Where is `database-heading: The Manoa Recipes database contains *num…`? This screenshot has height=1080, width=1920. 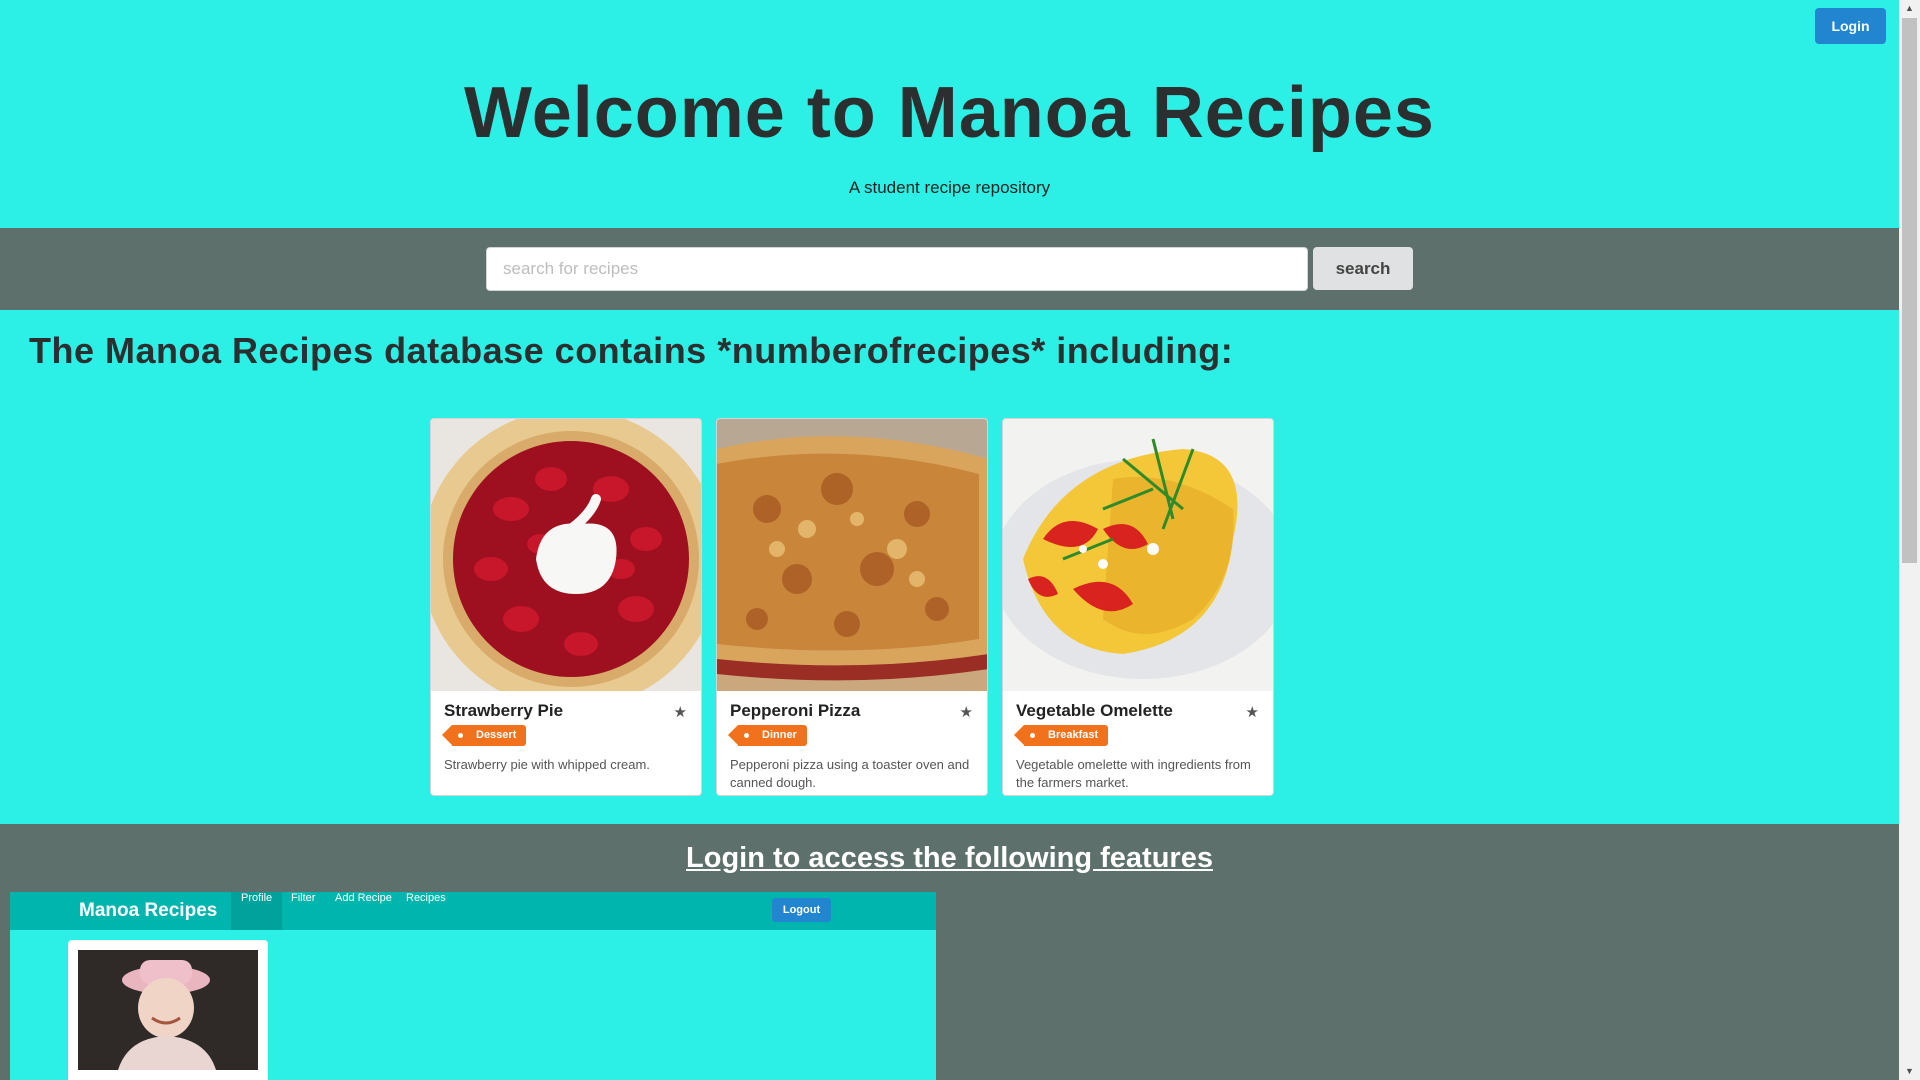
database-heading: The Manoa Recipes database contains *num… is located at coordinates (631, 350).